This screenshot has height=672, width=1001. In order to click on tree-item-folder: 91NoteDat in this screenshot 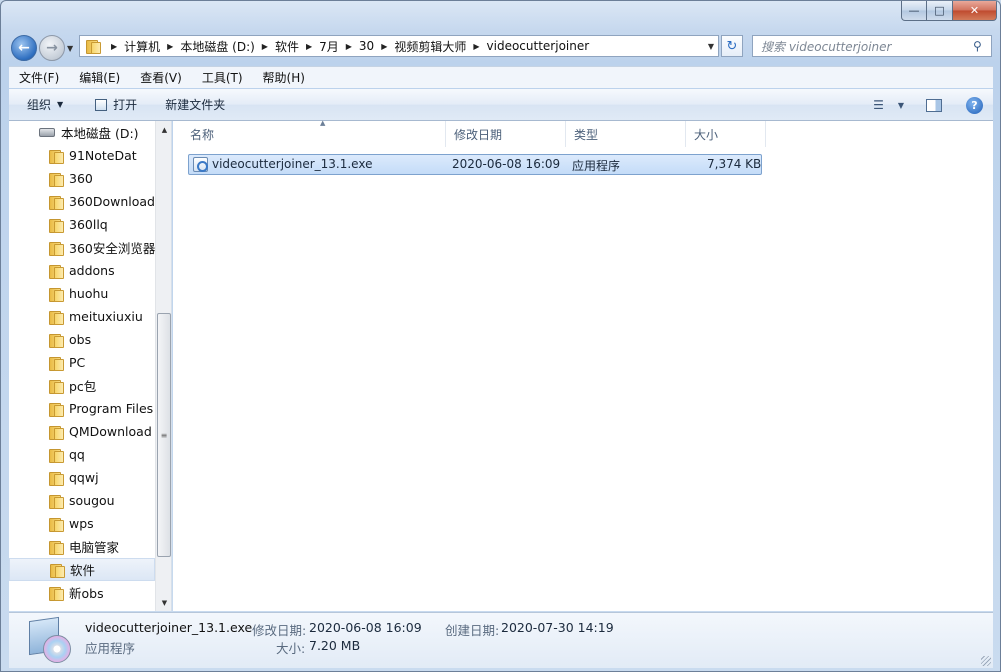, I will do `click(82, 155)`.